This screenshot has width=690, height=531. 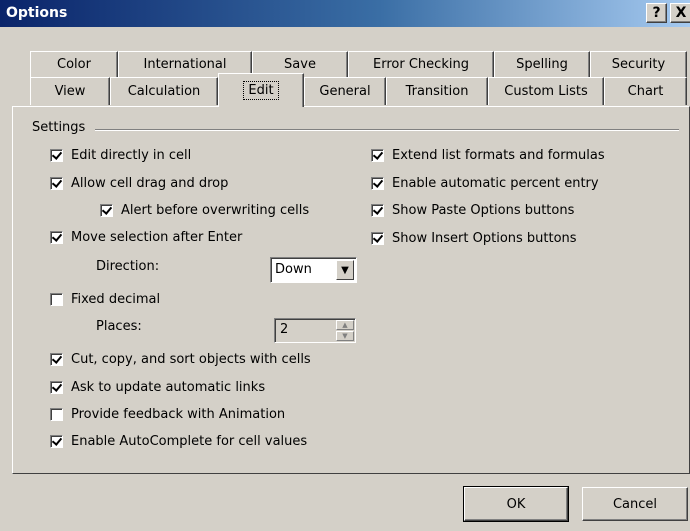 What do you see at coordinates (638, 64) in the screenshot?
I see `tab-security: Security` at bounding box center [638, 64].